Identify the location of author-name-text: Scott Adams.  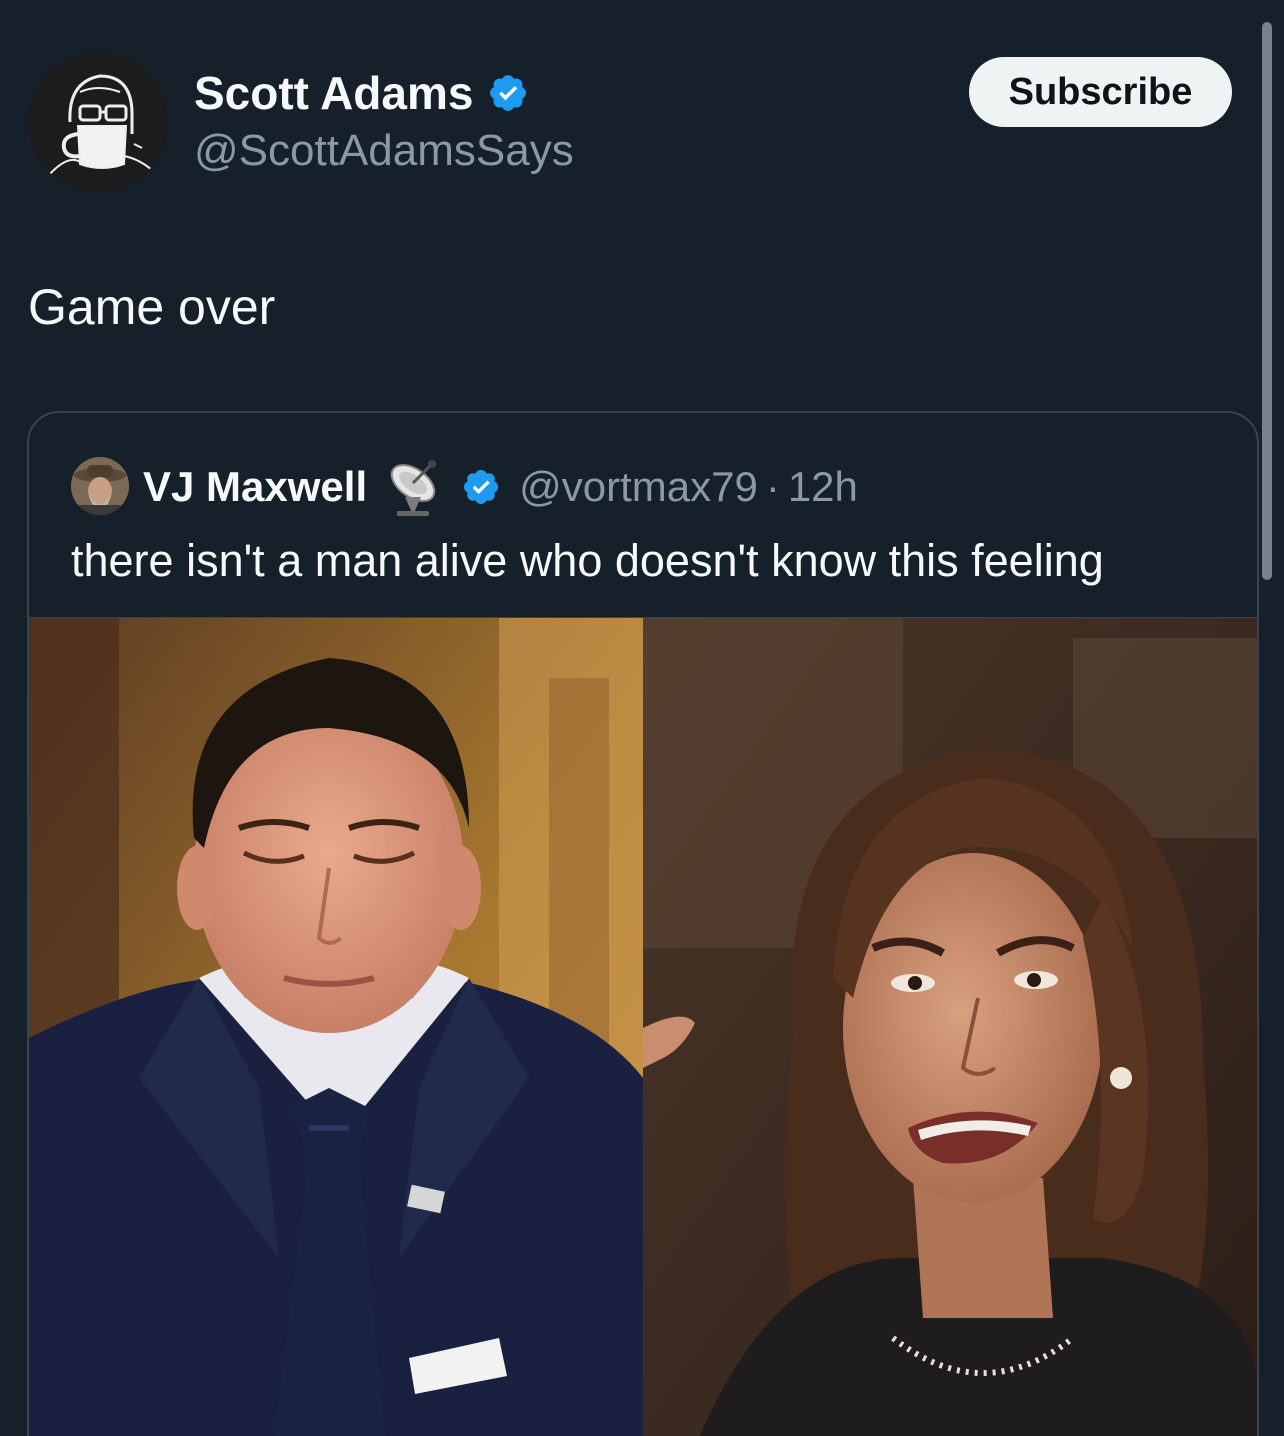
(333, 93).